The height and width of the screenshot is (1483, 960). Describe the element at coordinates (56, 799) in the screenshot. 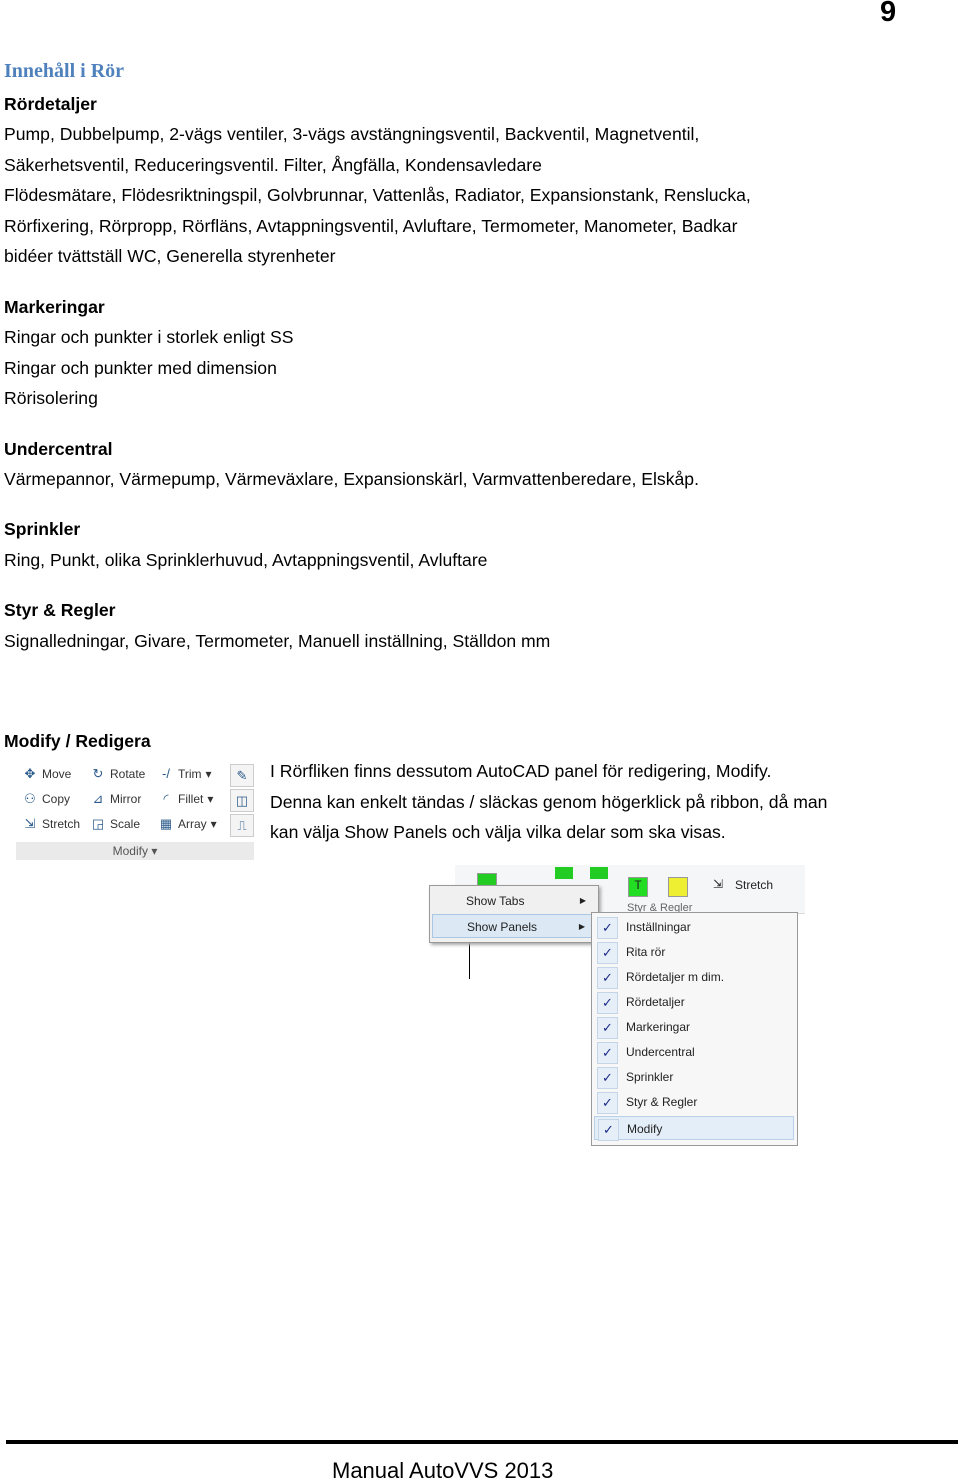

I see `tool-label: Copy` at that location.